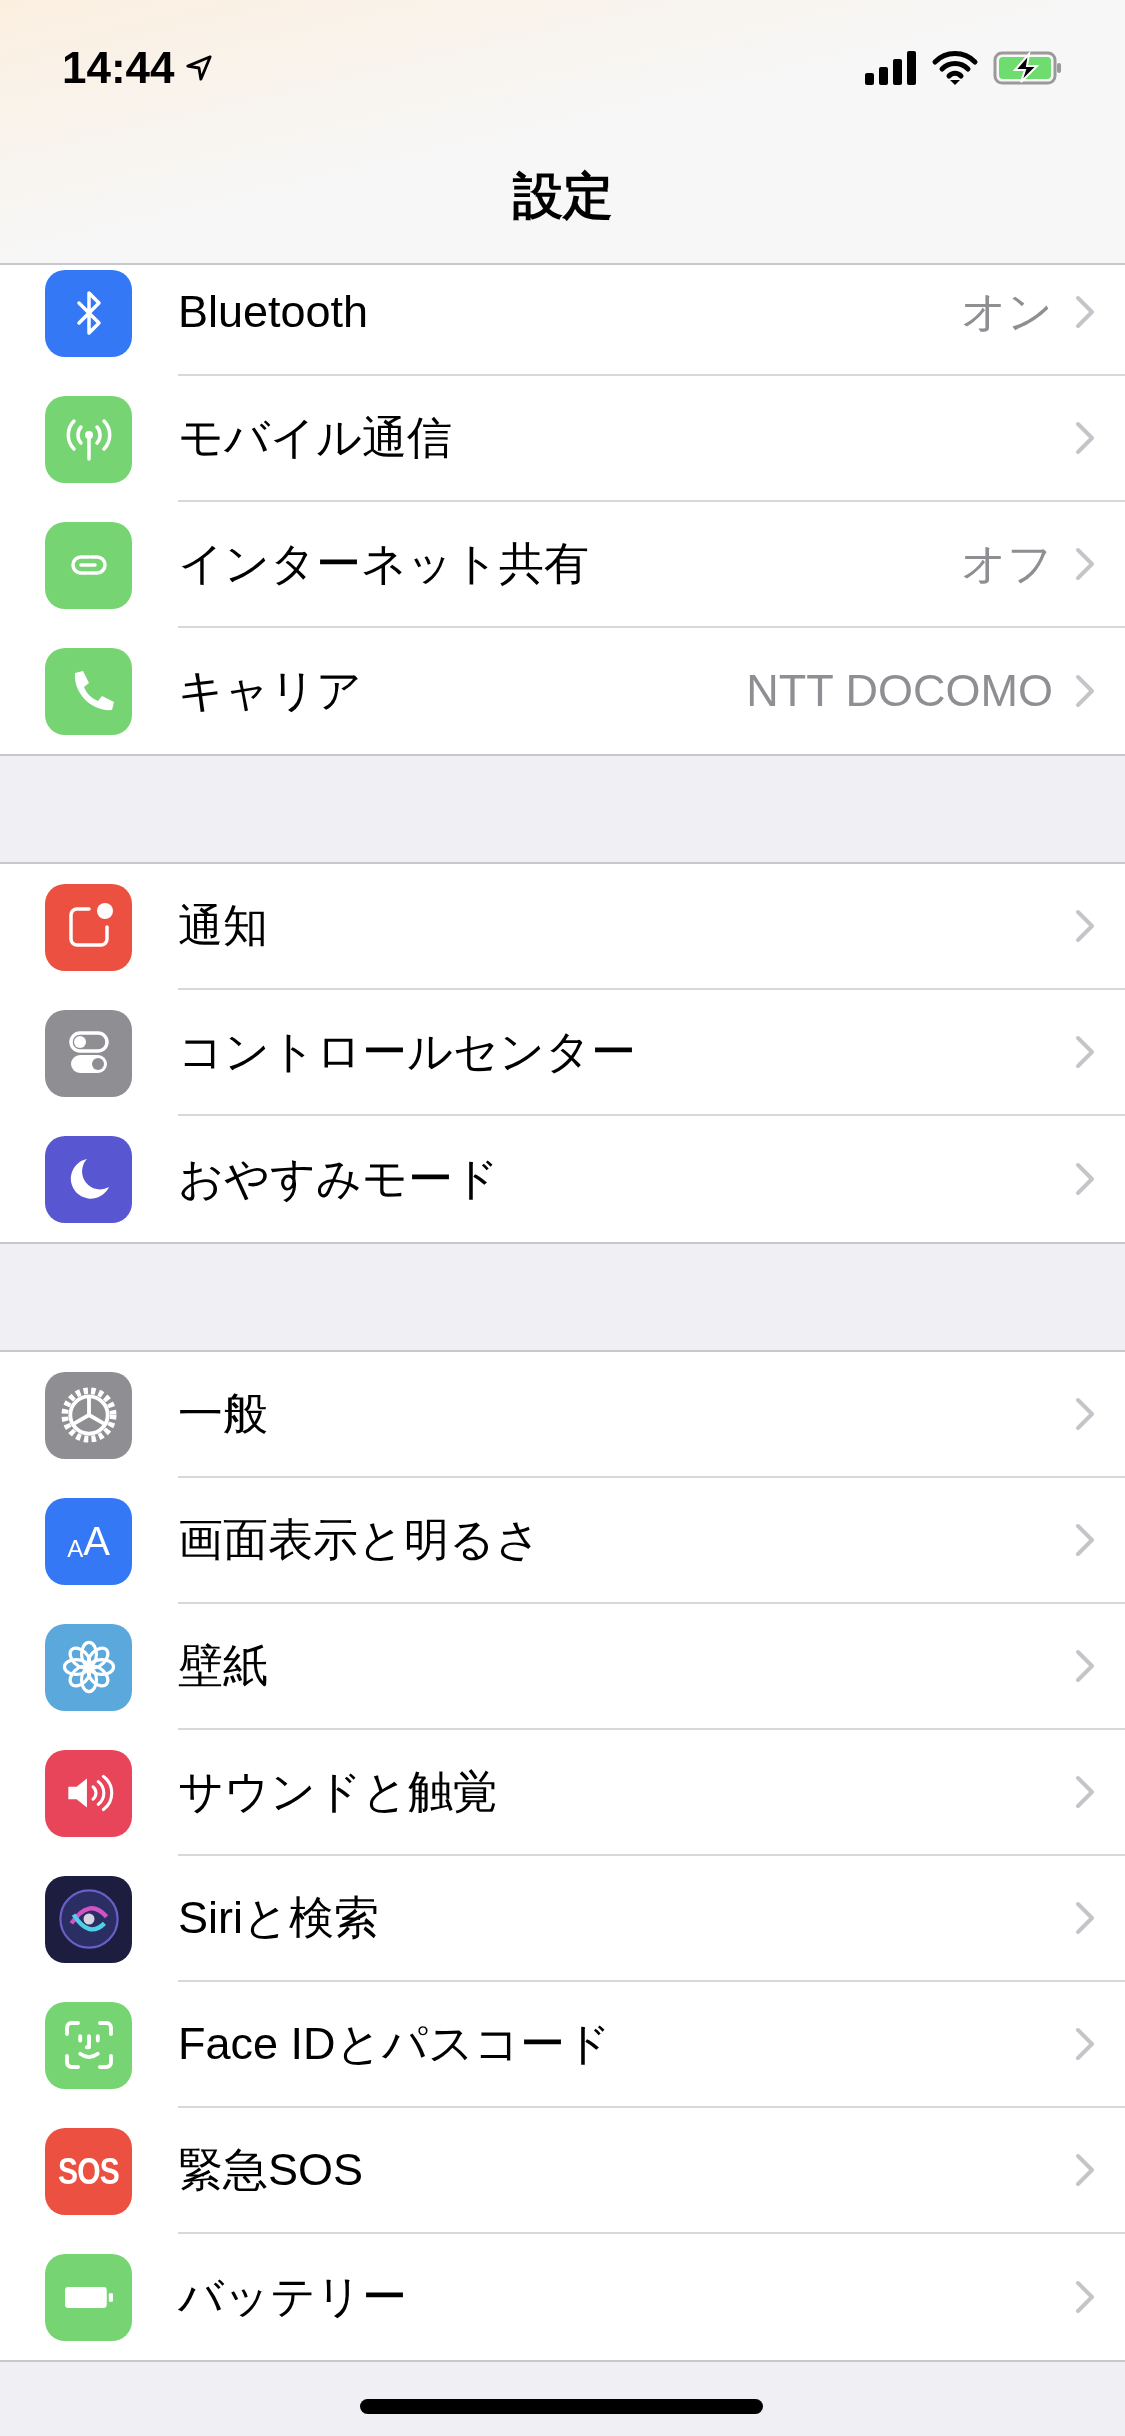 The width and height of the screenshot is (1125, 2436). Describe the element at coordinates (1007, 564) in the screenshot. I see `row-value: オフ` at that location.